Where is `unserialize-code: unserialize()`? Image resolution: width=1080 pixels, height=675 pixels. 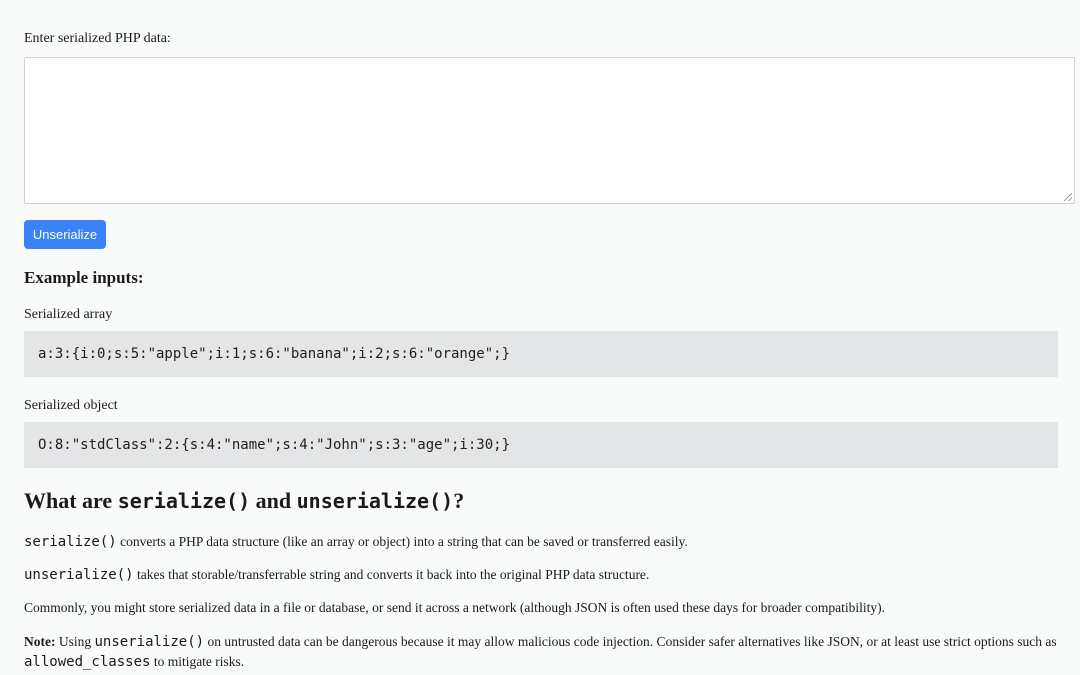 unserialize-code: unserialize() is located at coordinates (79, 575).